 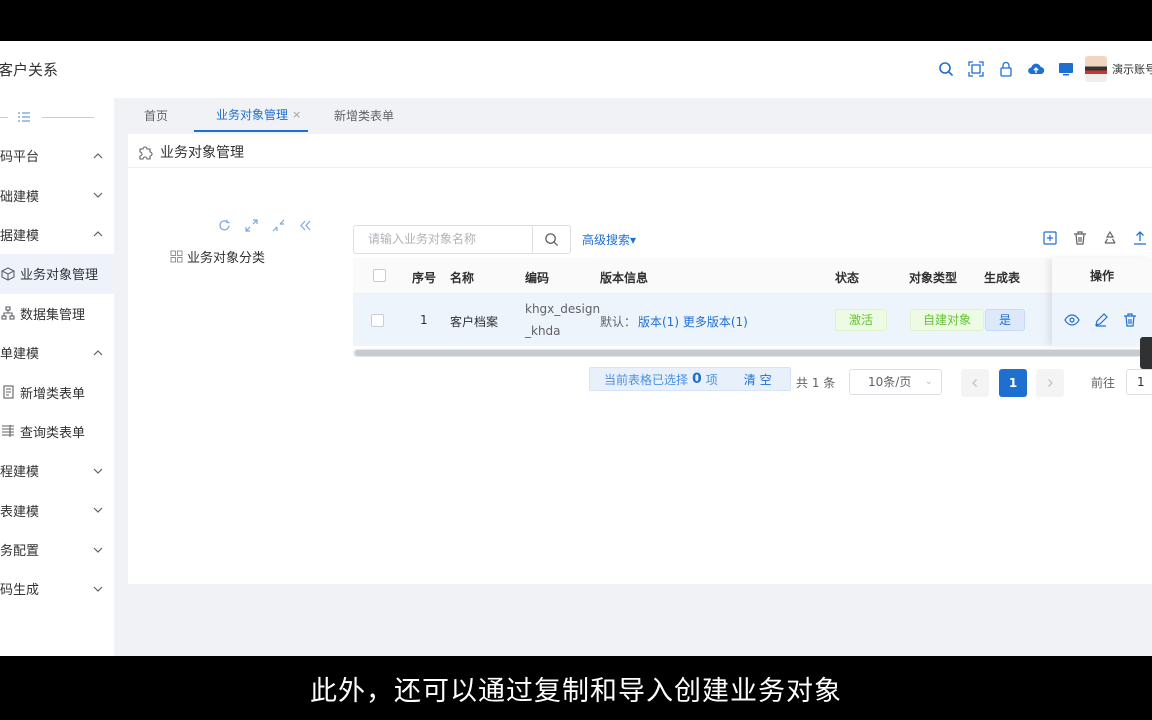 I want to click on sidebar-item-label: 业务对象管理, so click(x=59, y=276).